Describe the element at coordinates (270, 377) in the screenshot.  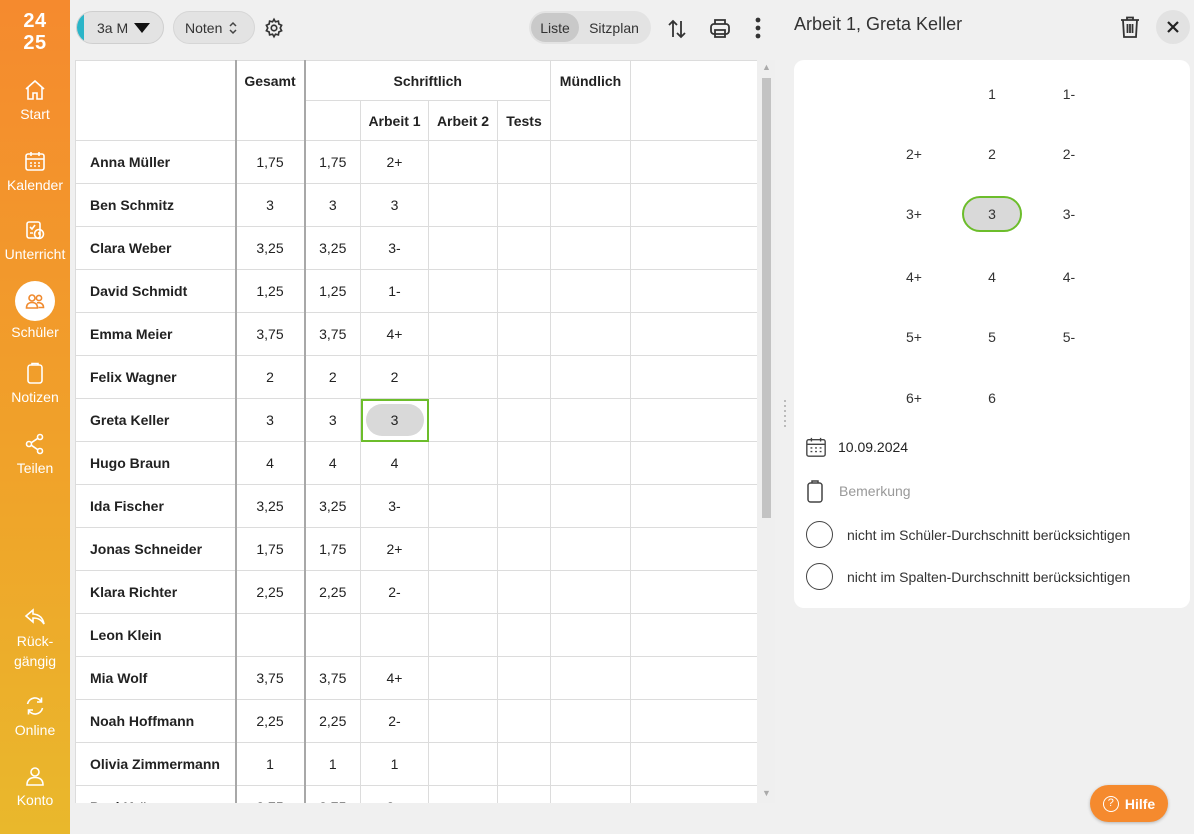
I see `cell-gesamt: 2` at that location.